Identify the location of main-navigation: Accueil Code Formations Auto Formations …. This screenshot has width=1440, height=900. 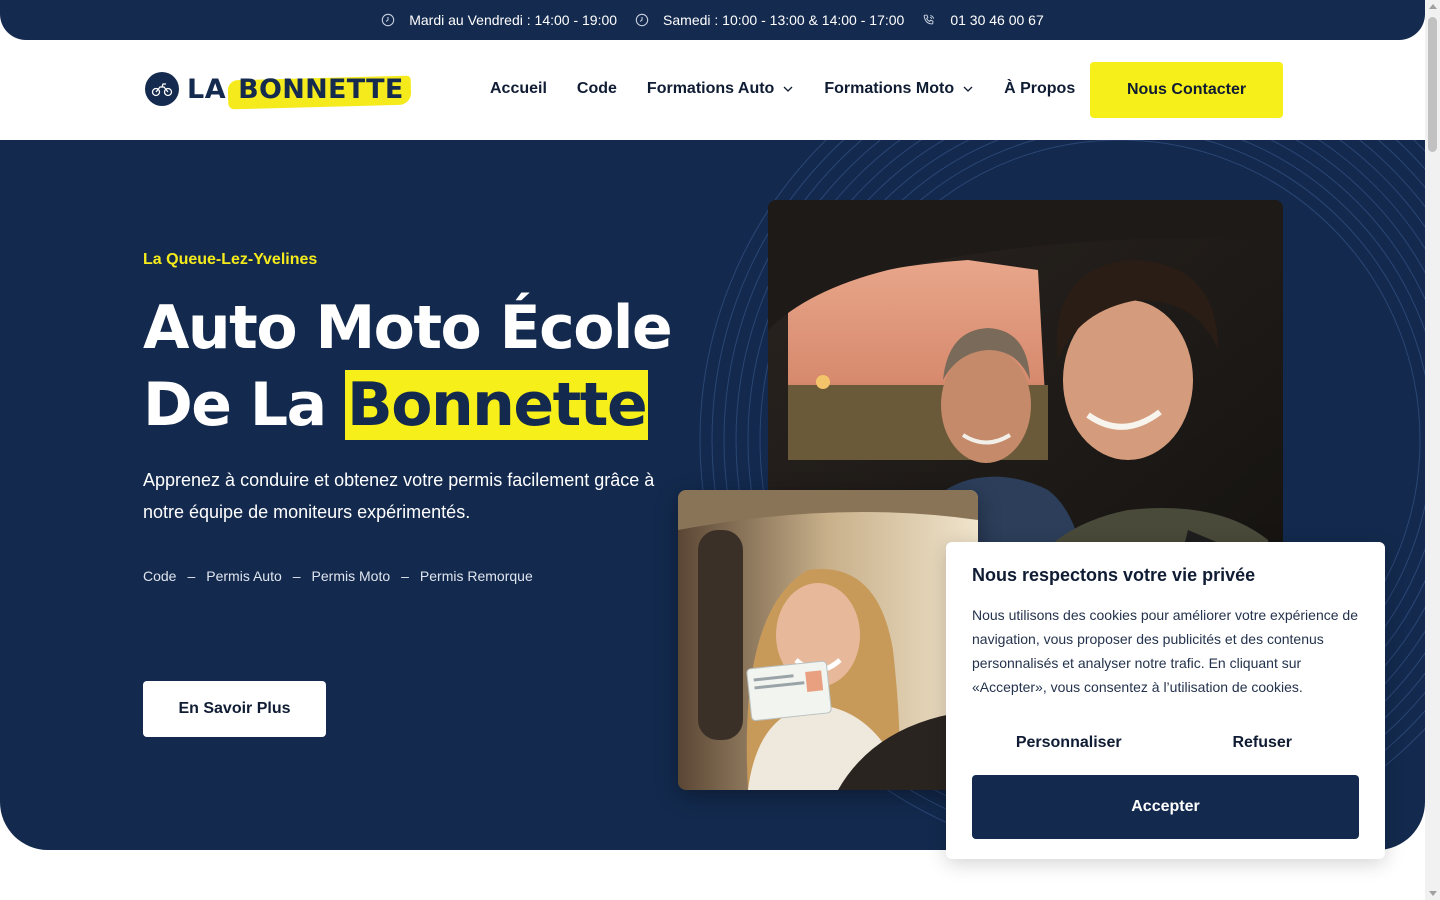
(797, 89).